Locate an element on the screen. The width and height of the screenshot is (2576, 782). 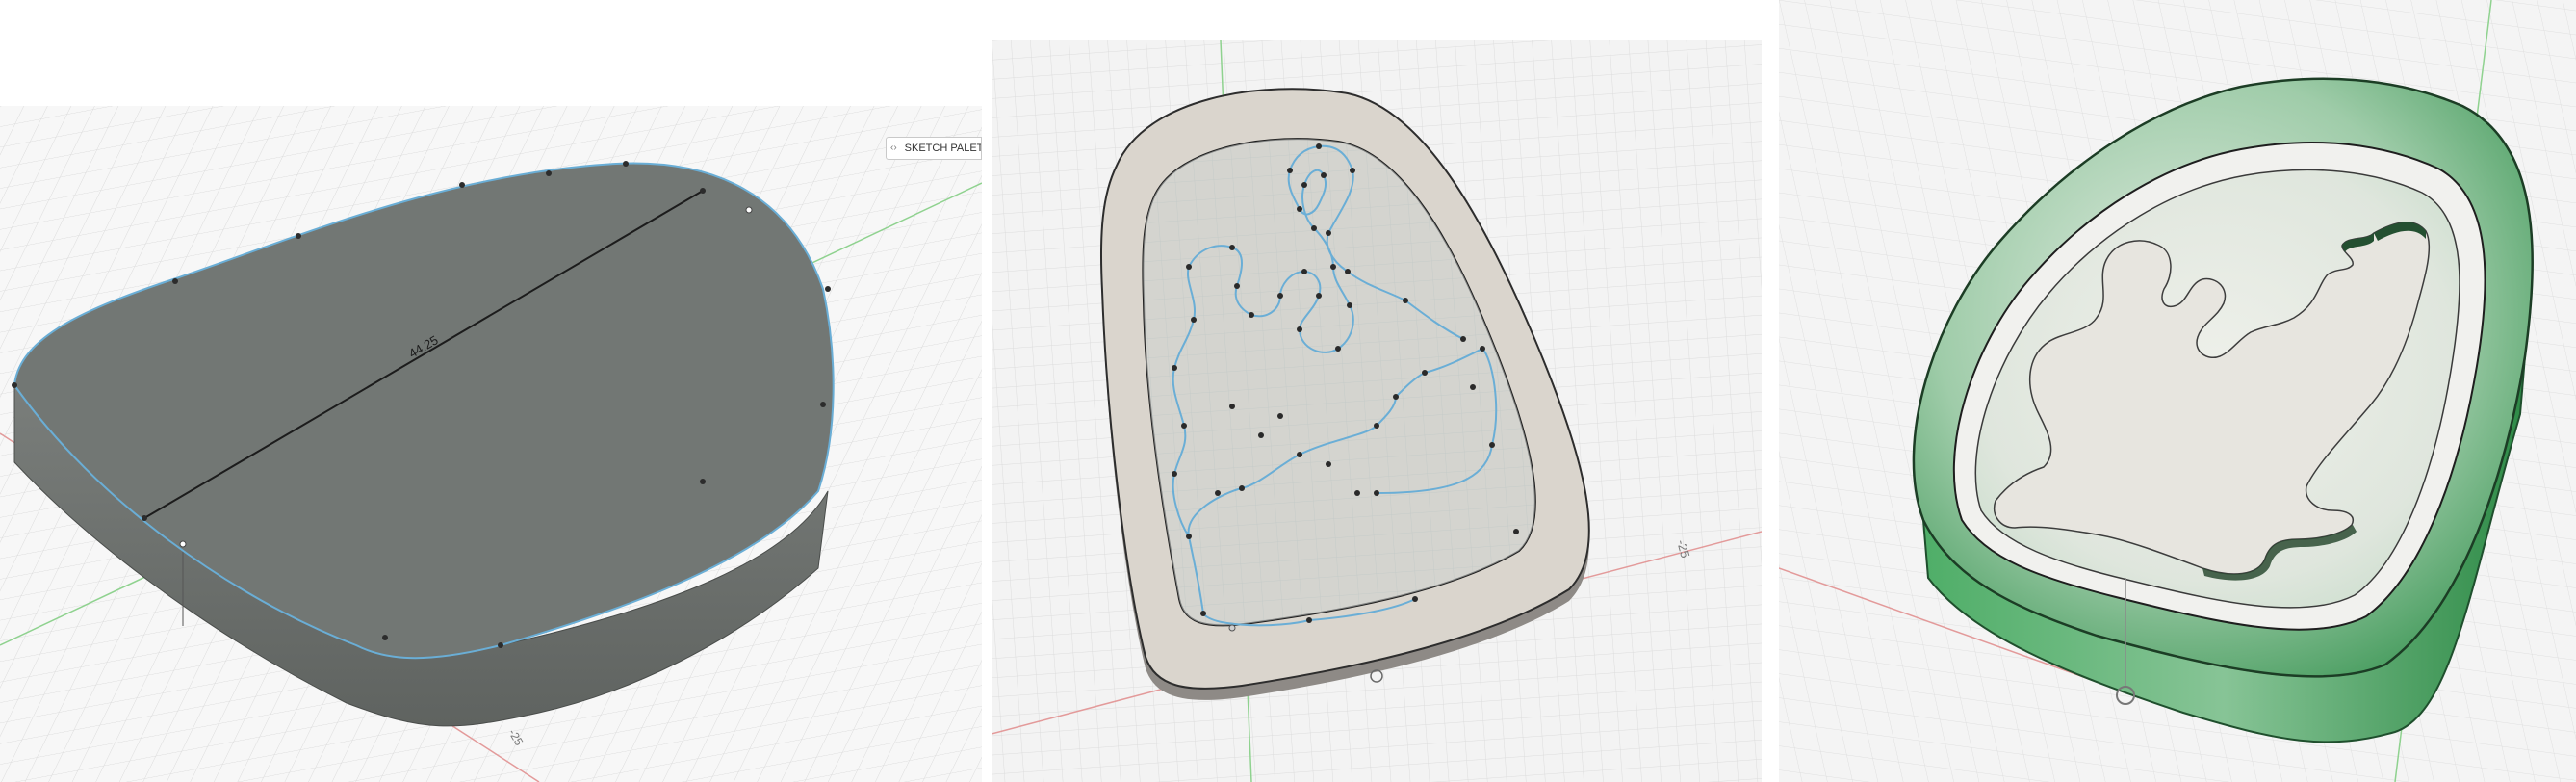
collapse-arrows-icon: ‹› is located at coordinates (893, 149).